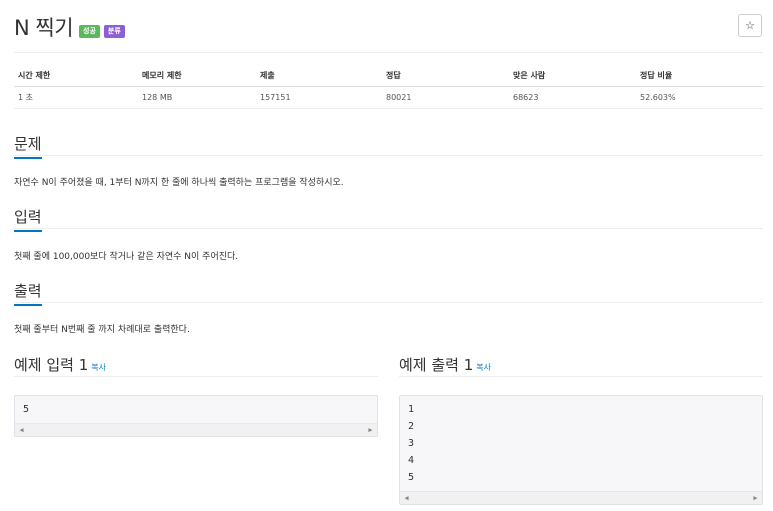 This screenshot has width=773, height=511. I want to click on sample-input-header: 예제 입력 1 복사, so click(196, 366).